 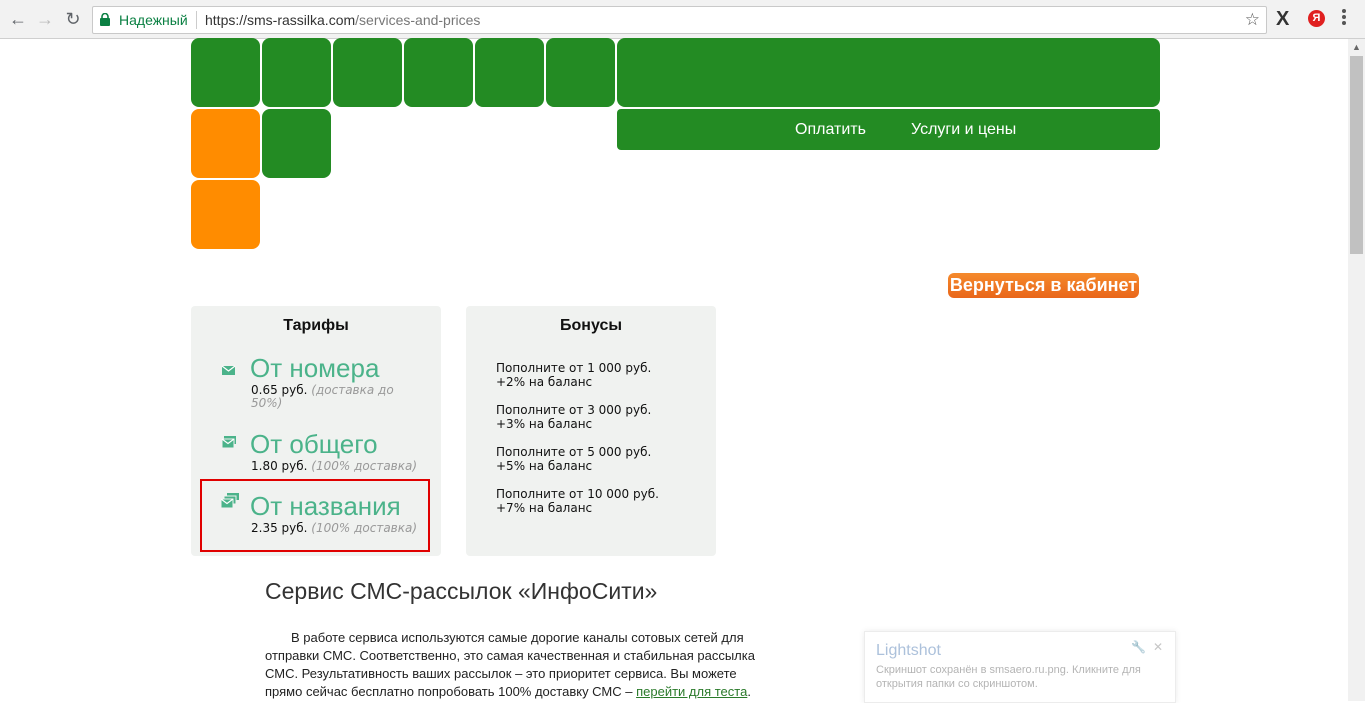 I want to click on bonus-percent: +3% на баланс, so click(x=544, y=424).